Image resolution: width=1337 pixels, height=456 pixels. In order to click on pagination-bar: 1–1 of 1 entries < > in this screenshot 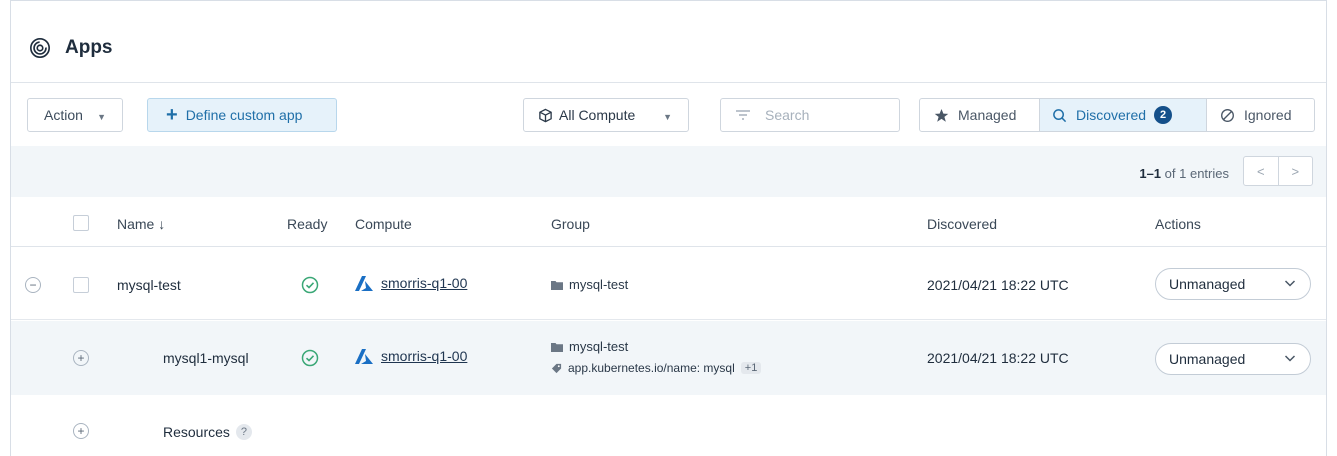, I will do `click(668, 171)`.